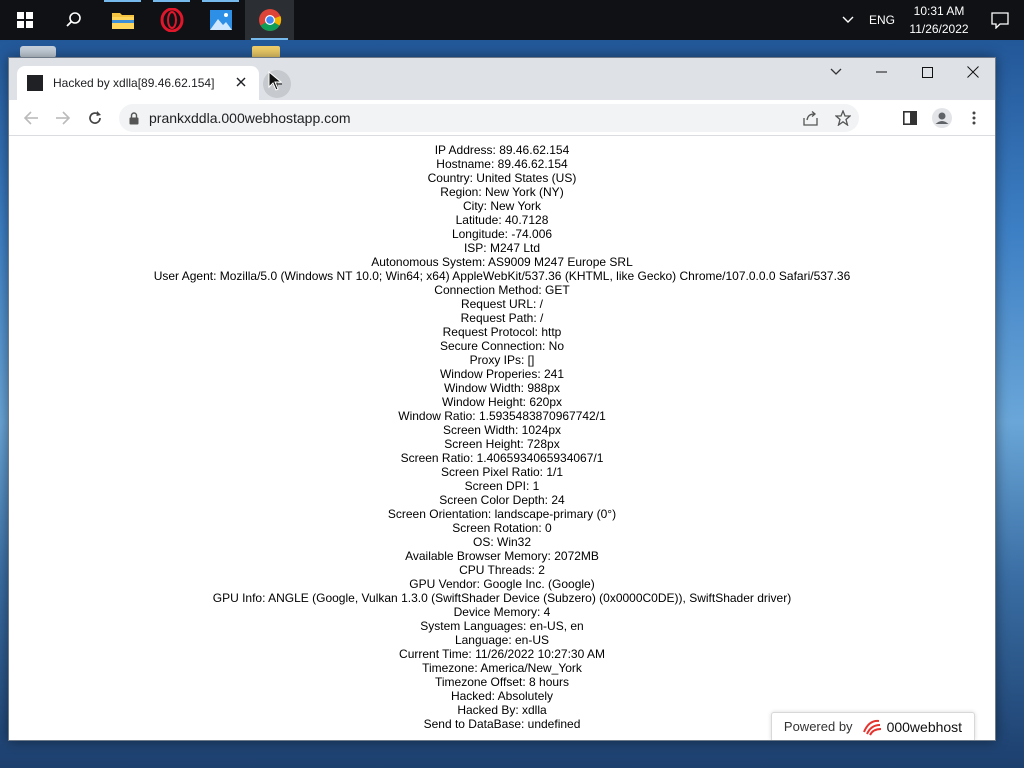 The width and height of the screenshot is (1024, 768). I want to click on info-line: Hostname: 89.46.62.154, so click(502, 164).